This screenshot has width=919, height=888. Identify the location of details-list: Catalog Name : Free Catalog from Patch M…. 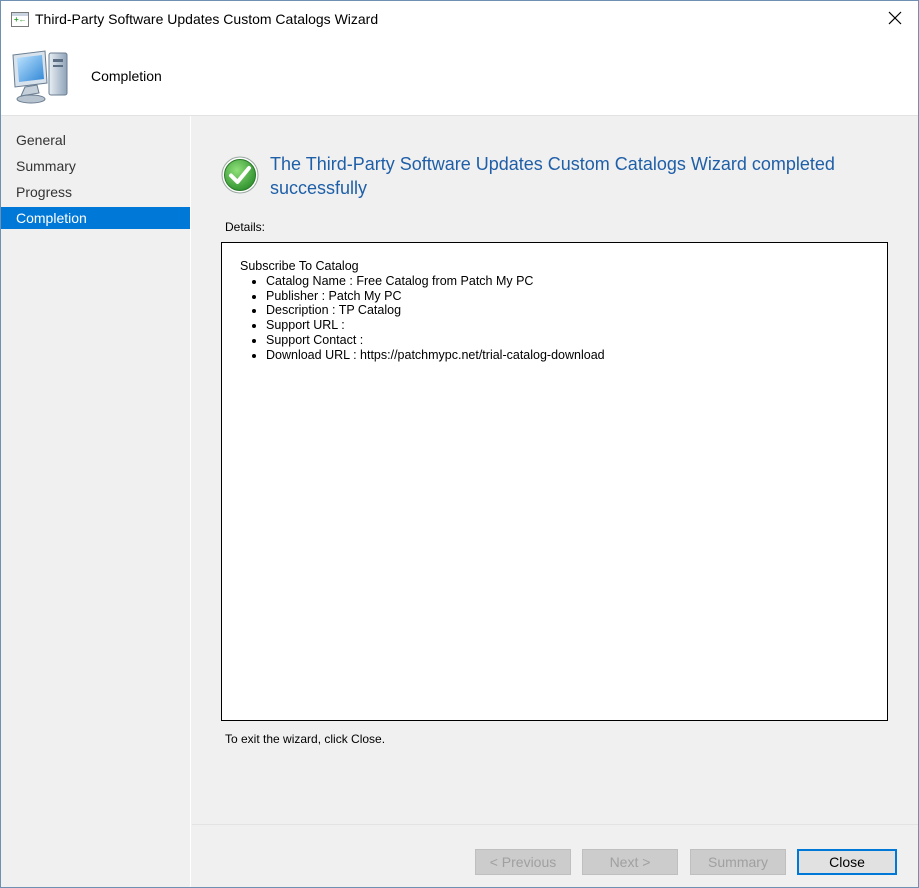
(554, 318).